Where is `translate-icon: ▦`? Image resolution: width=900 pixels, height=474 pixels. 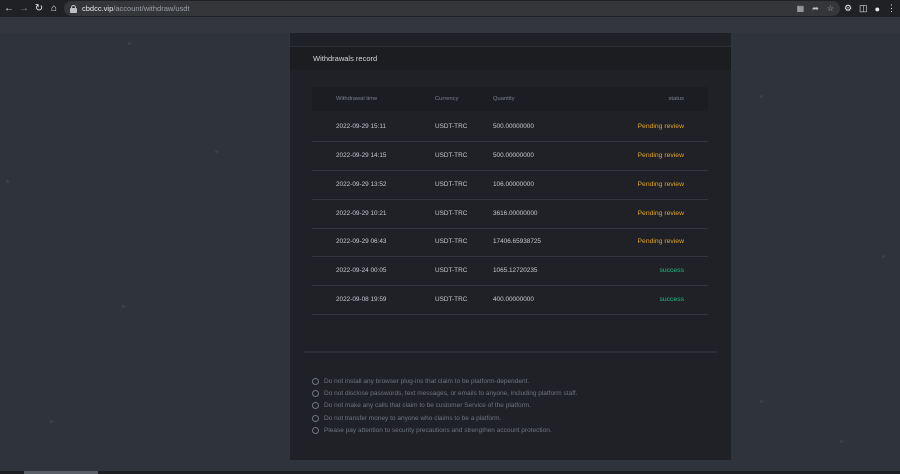
translate-icon: ▦ is located at coordinates (801, 8).